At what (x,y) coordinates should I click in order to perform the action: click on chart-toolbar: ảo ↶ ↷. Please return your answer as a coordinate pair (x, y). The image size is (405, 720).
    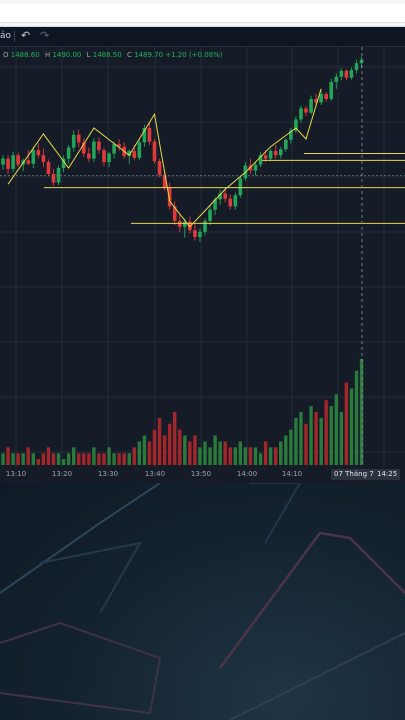
    Looking at the image, I should click on (202, 37).